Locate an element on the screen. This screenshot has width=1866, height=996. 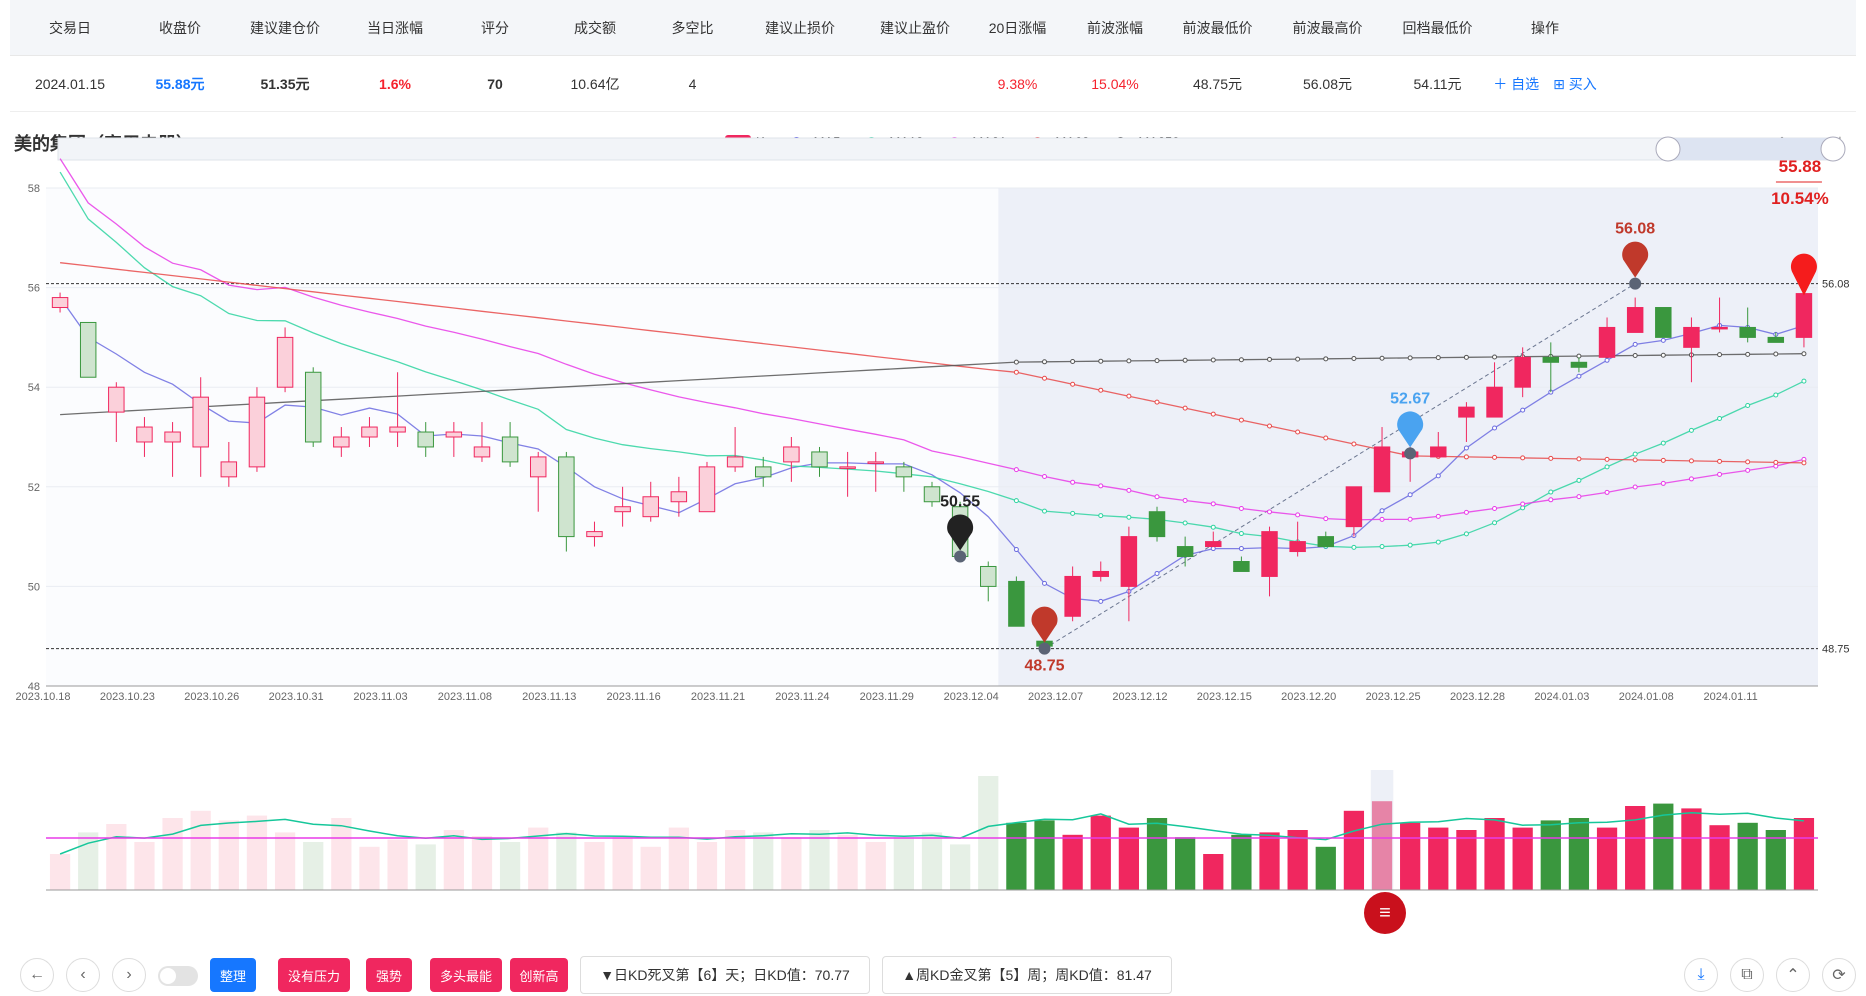
tag-new-high: 创新高 is located at coordinates (539, 975).